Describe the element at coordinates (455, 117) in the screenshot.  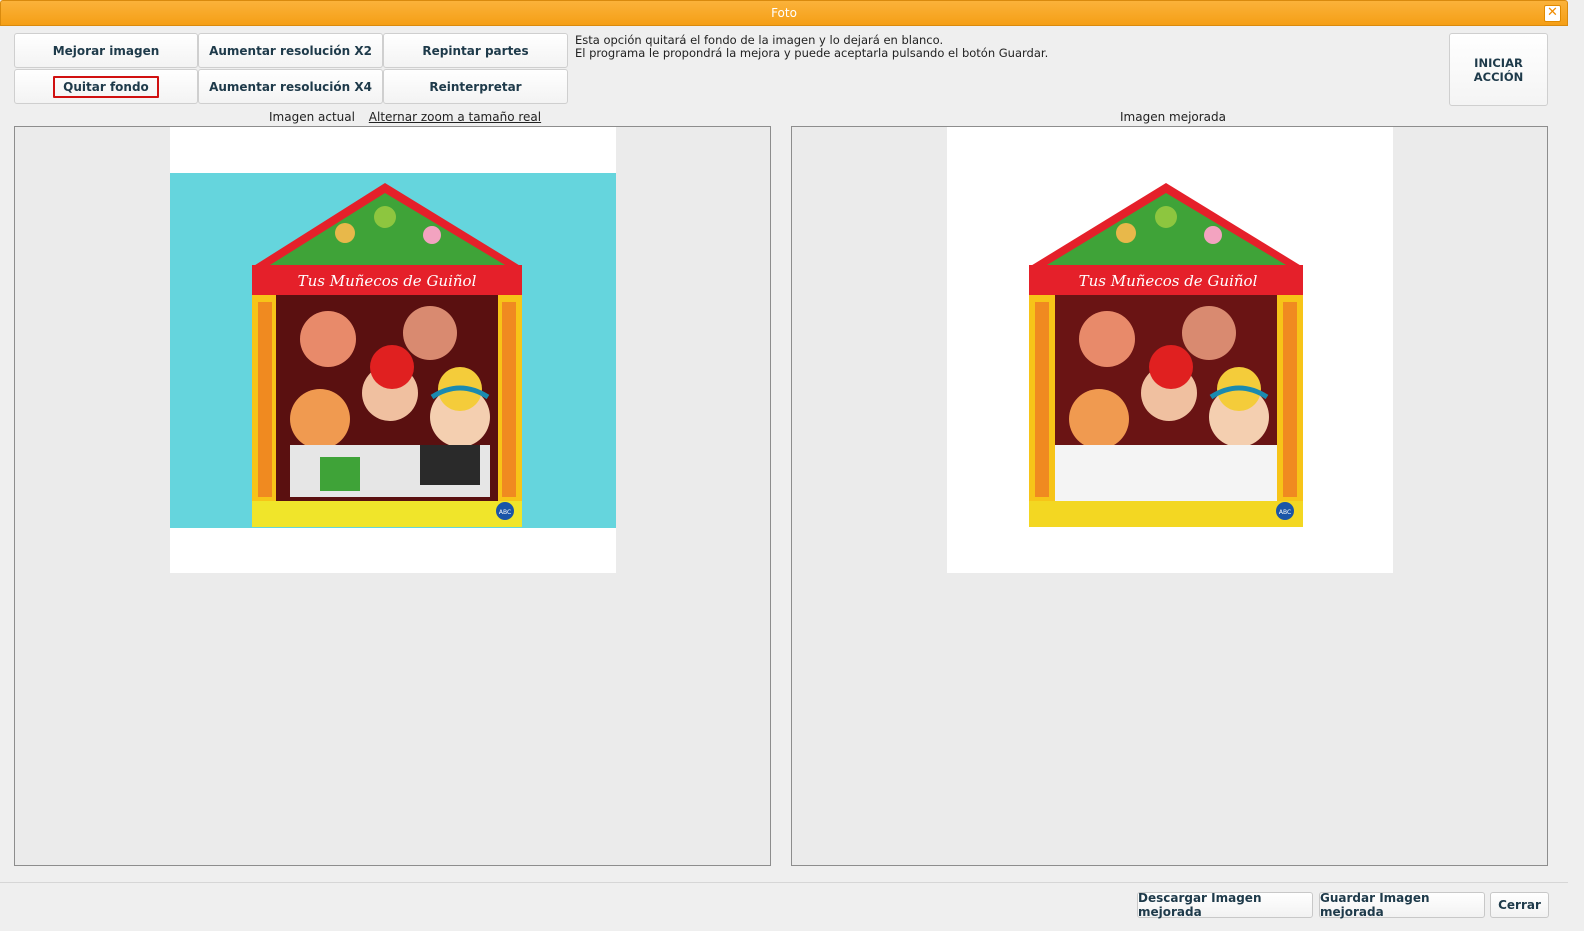
I see `toggle-zoom-link: Alternar zoom a tamaño real` at that location.